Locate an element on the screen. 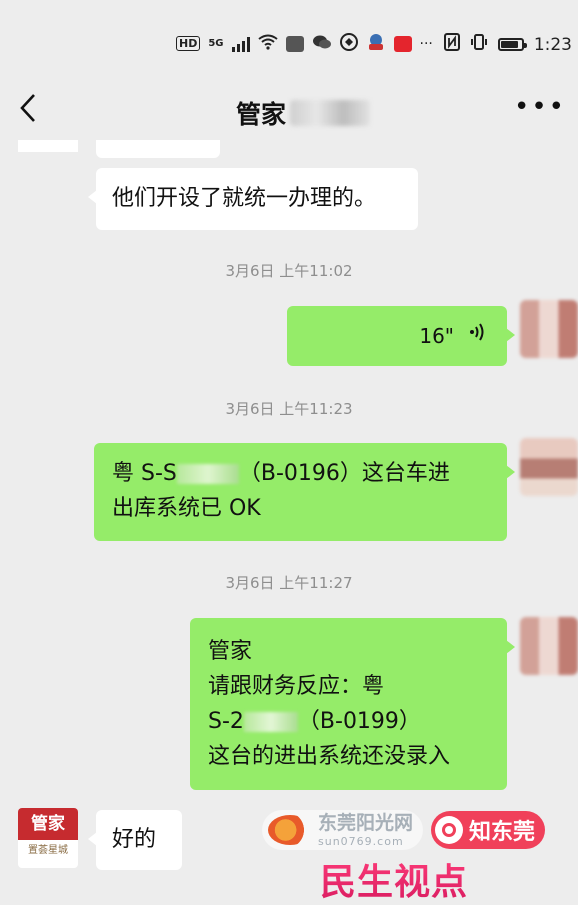  wifi-icon is located at coordinates (267, 43).